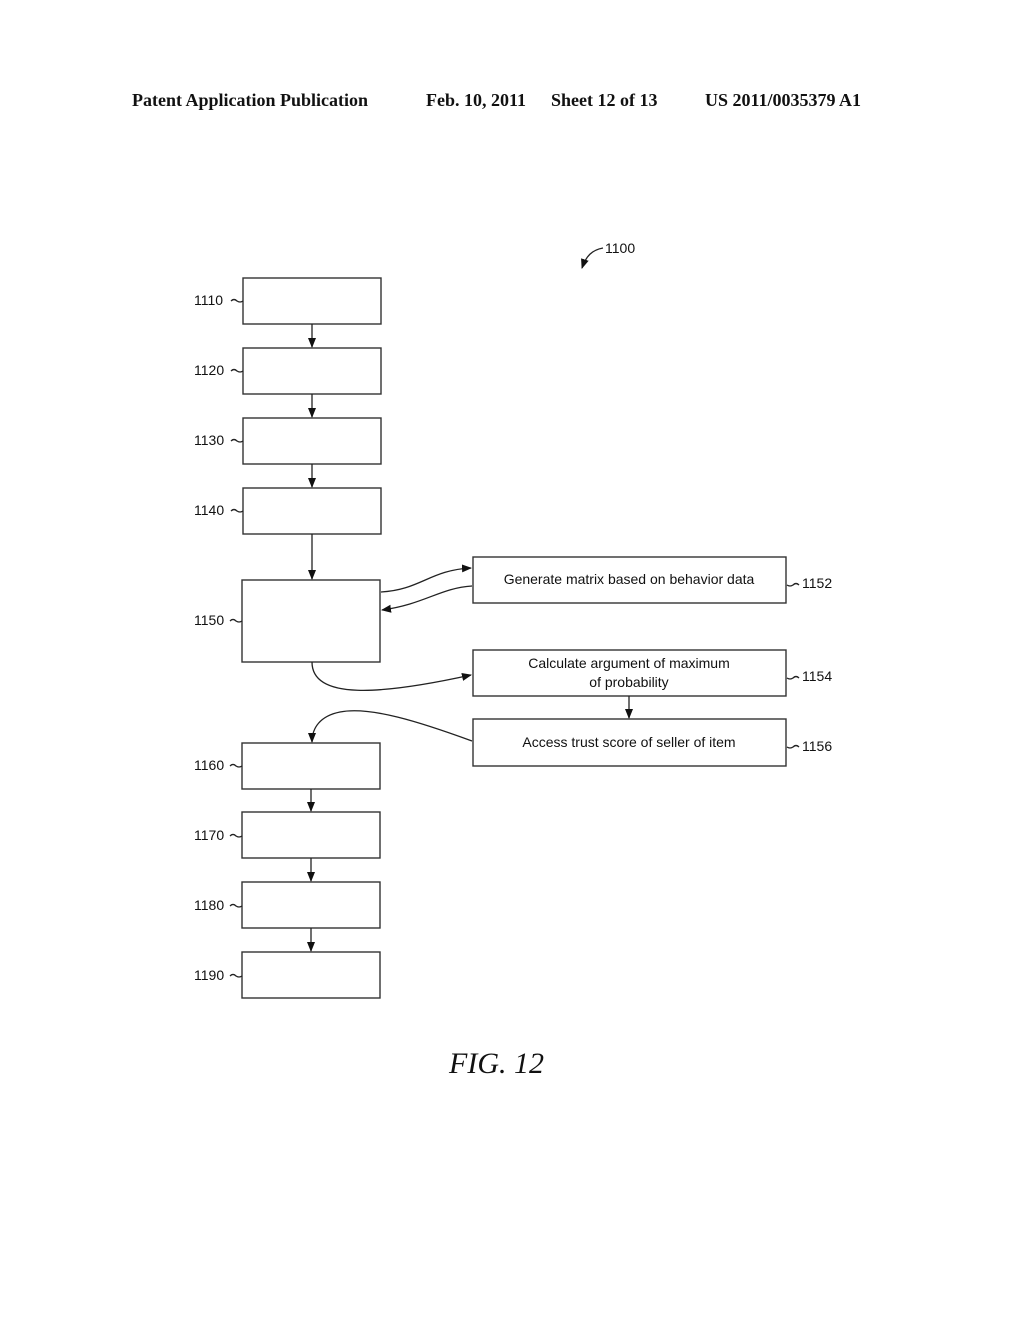 This screenshot has height=1320, width=1024. Describe the element at coordinates (208, 300) in the screenshot. I see `step-ref: 1110` at that location.